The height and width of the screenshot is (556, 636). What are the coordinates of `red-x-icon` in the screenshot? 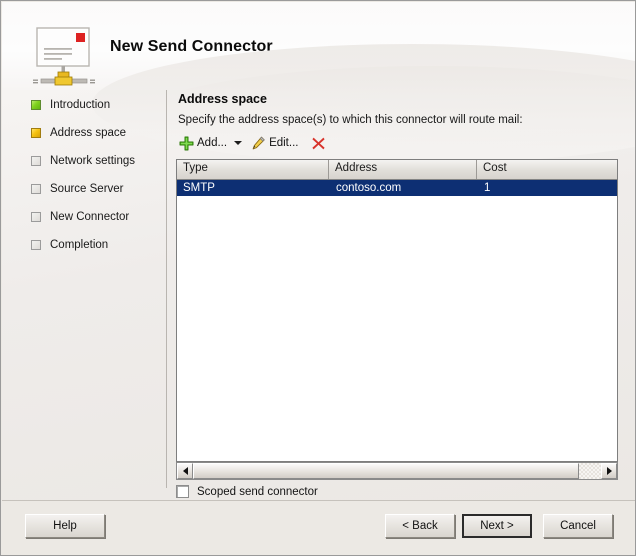 It's located at (319, 143).